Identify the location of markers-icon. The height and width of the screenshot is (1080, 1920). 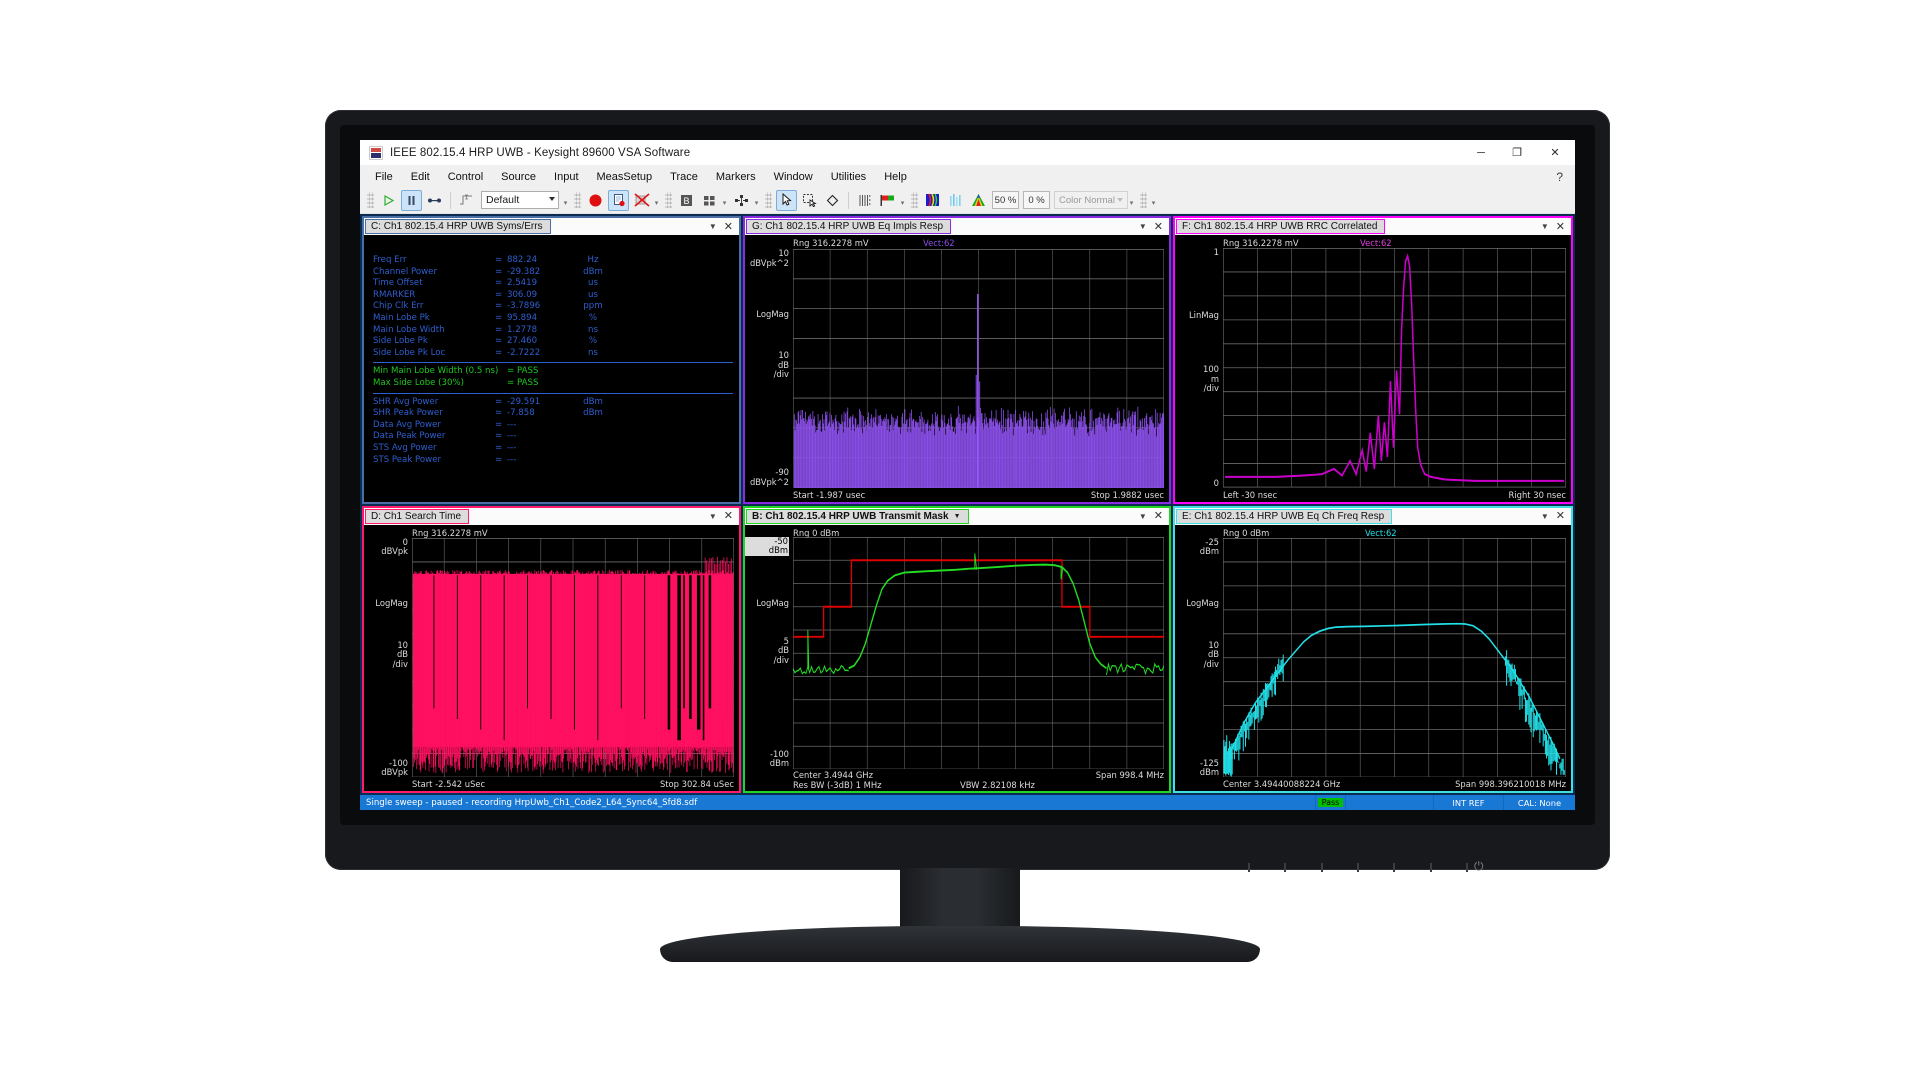
(741, 200).